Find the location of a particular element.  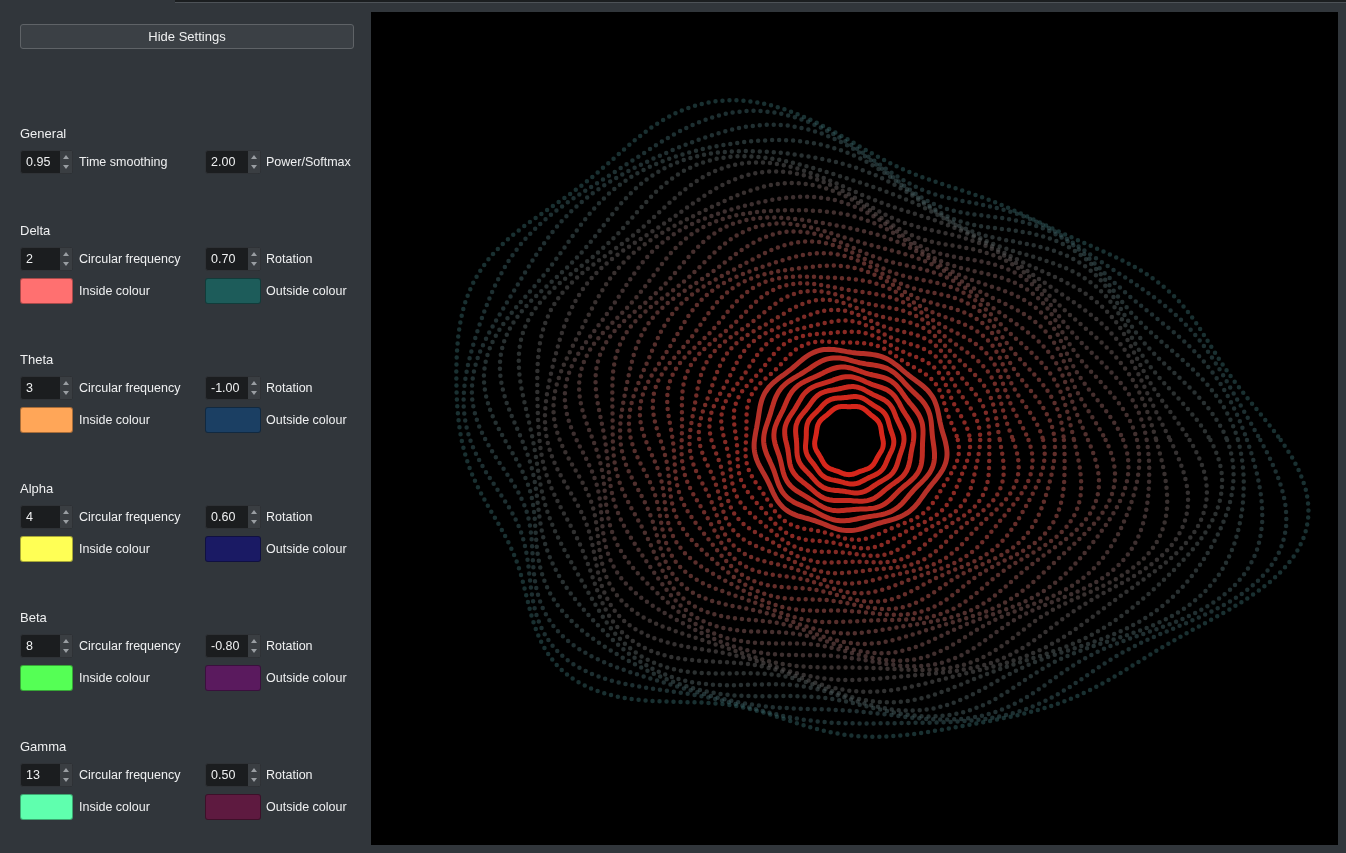

field-label: Time smoothing is located at coordinates (123, 162).